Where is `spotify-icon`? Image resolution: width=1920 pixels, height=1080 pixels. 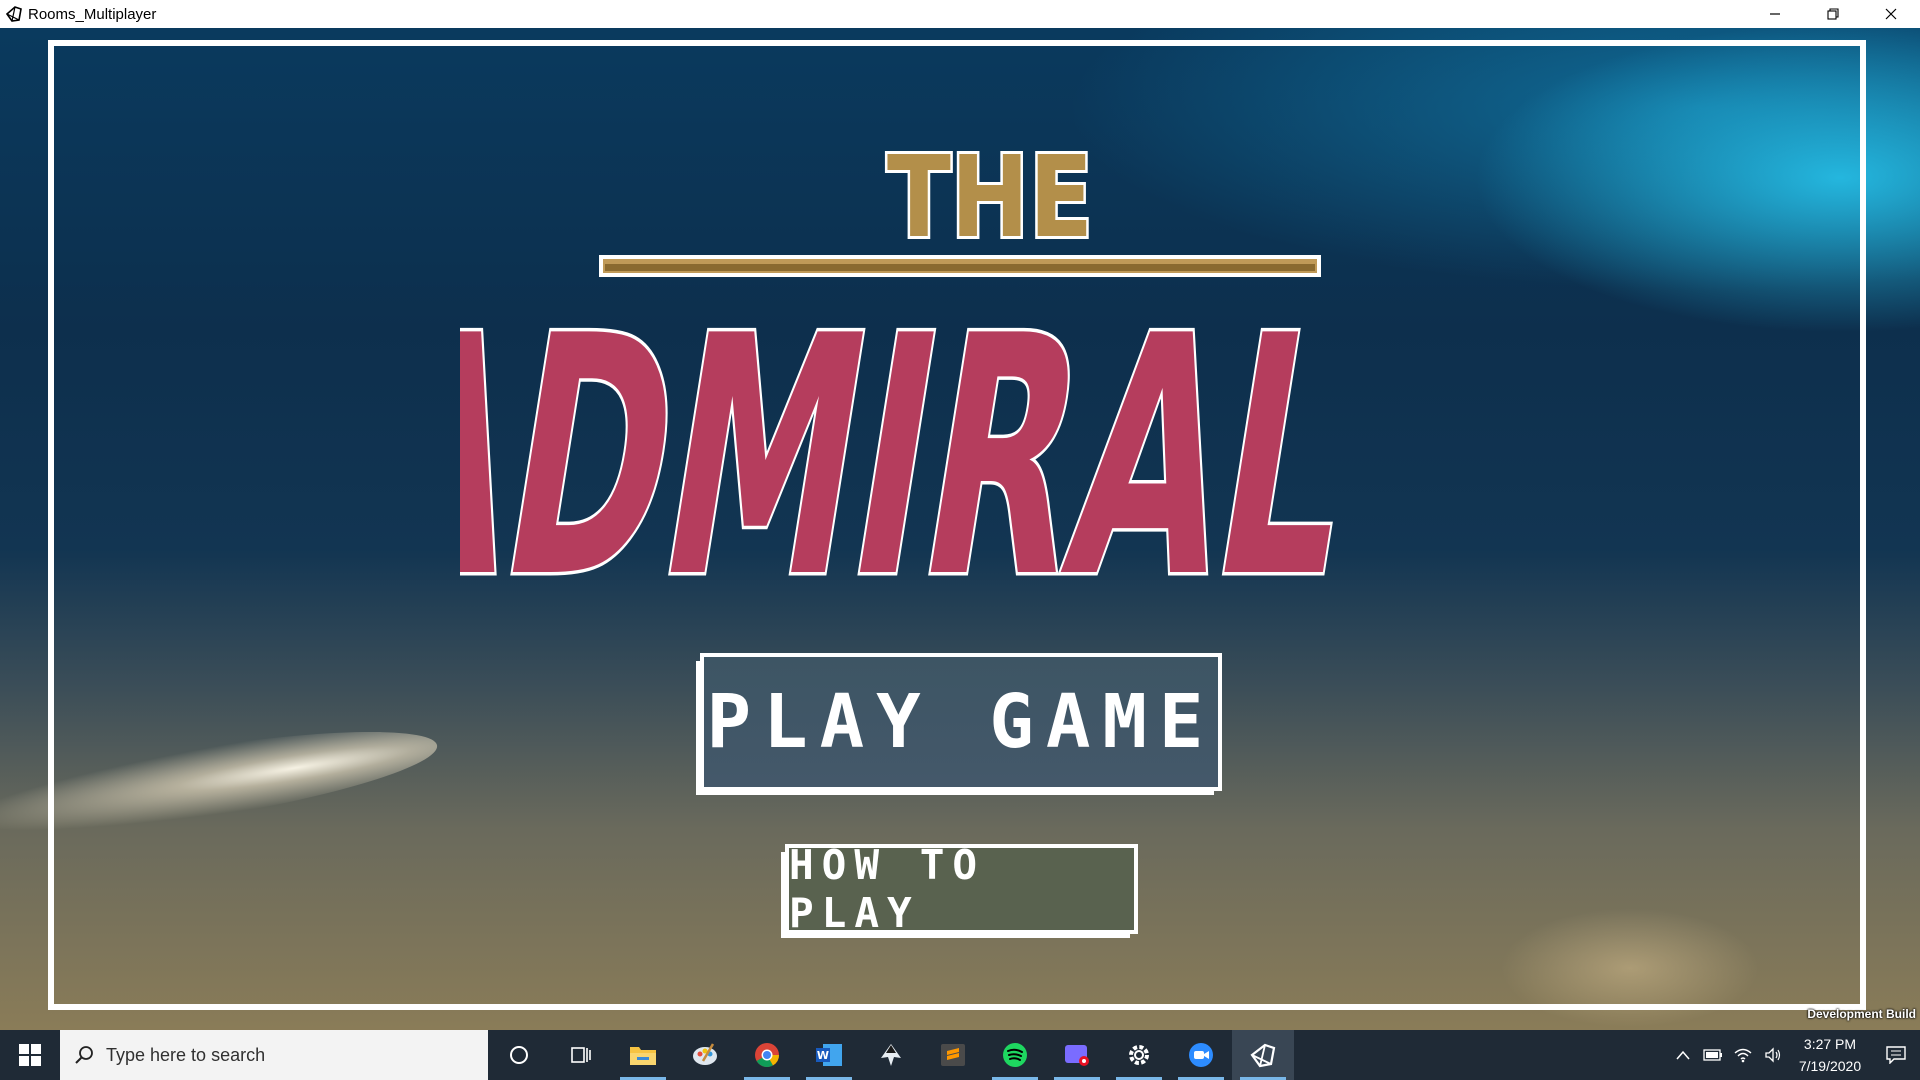
spotify-icon is located at coordinates (1015, 1055).